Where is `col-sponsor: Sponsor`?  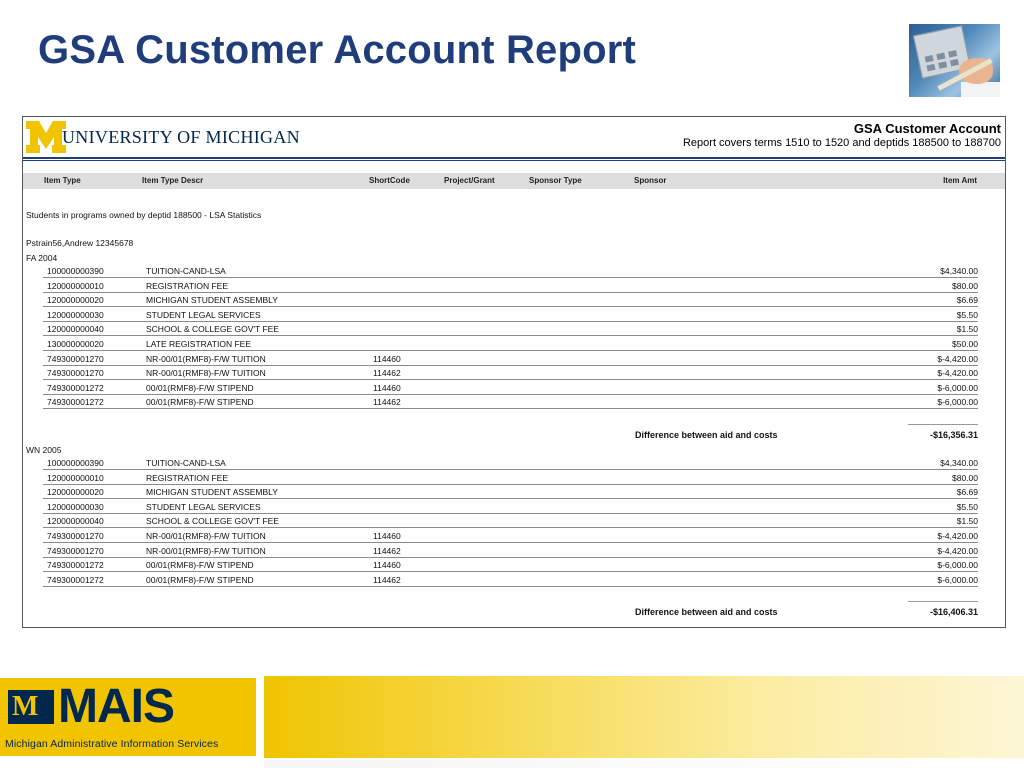 col-sponsor: Sponsor is located at coordinates (650, 180).